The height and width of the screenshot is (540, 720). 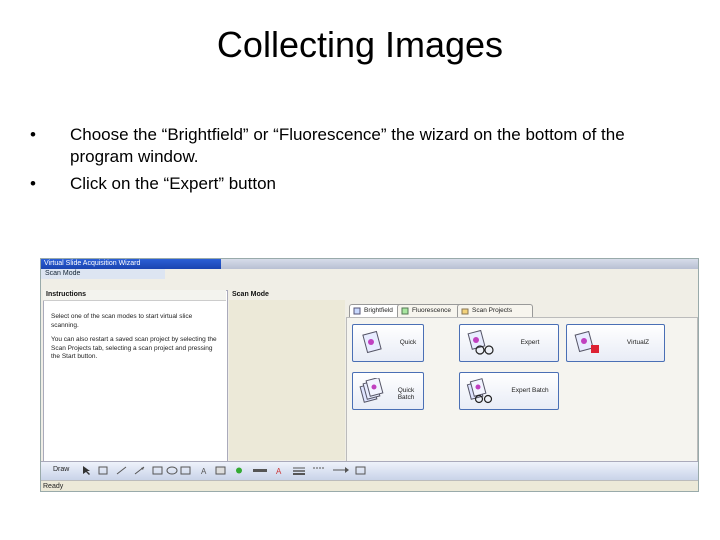 What do you see at coordinates (388, 343) in the screenshot?
I see `quick-button: Quick` at bounding box center [388, 343].